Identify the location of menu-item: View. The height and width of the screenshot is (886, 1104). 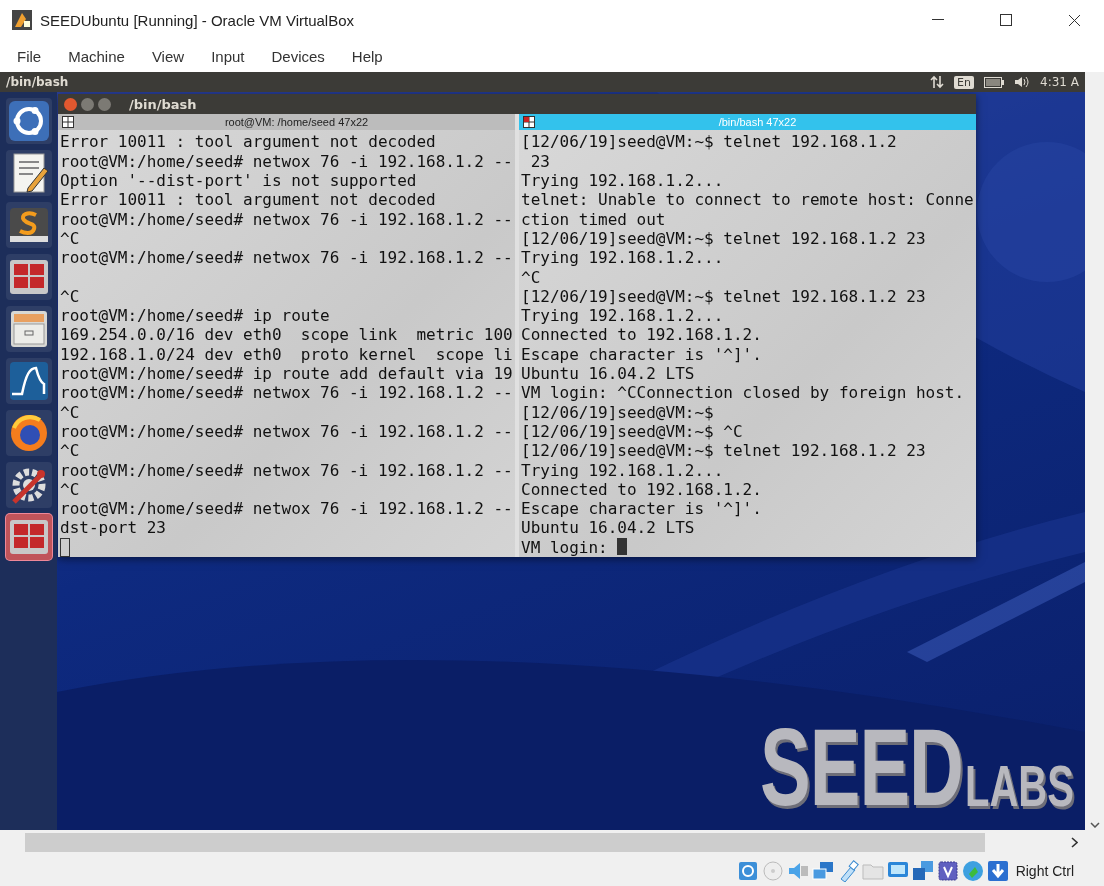
(168, 56).